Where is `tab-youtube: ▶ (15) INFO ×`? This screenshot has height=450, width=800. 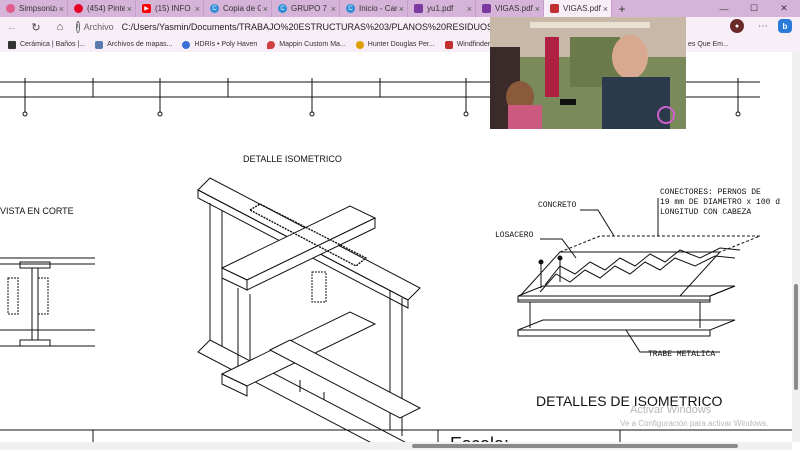
tab-youtube: ▶ (15) INFO × is located at coordinates (170, 8).